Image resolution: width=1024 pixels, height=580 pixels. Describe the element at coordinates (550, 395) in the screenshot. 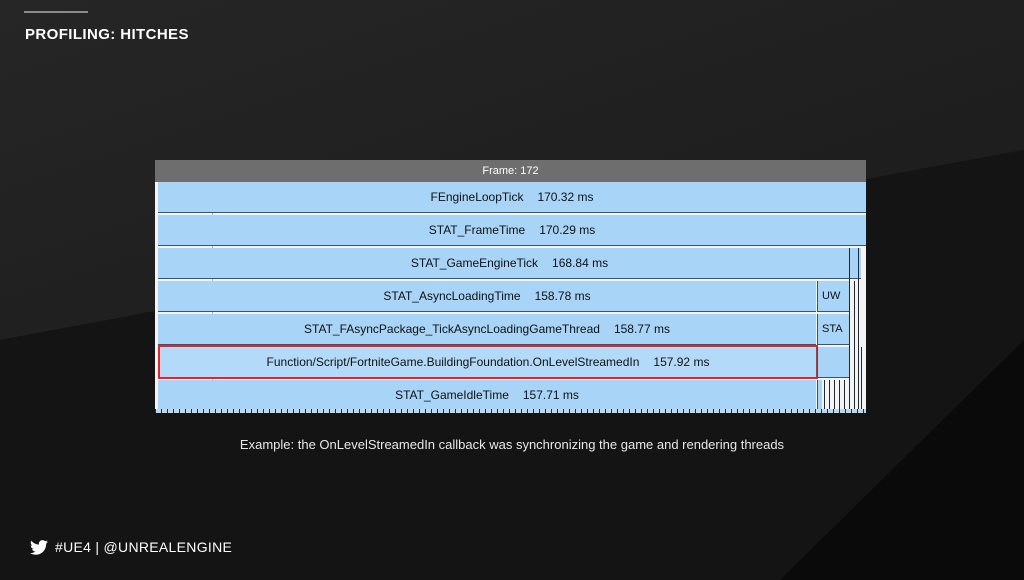

I see `bar-time: 157.71 ms` at that location.